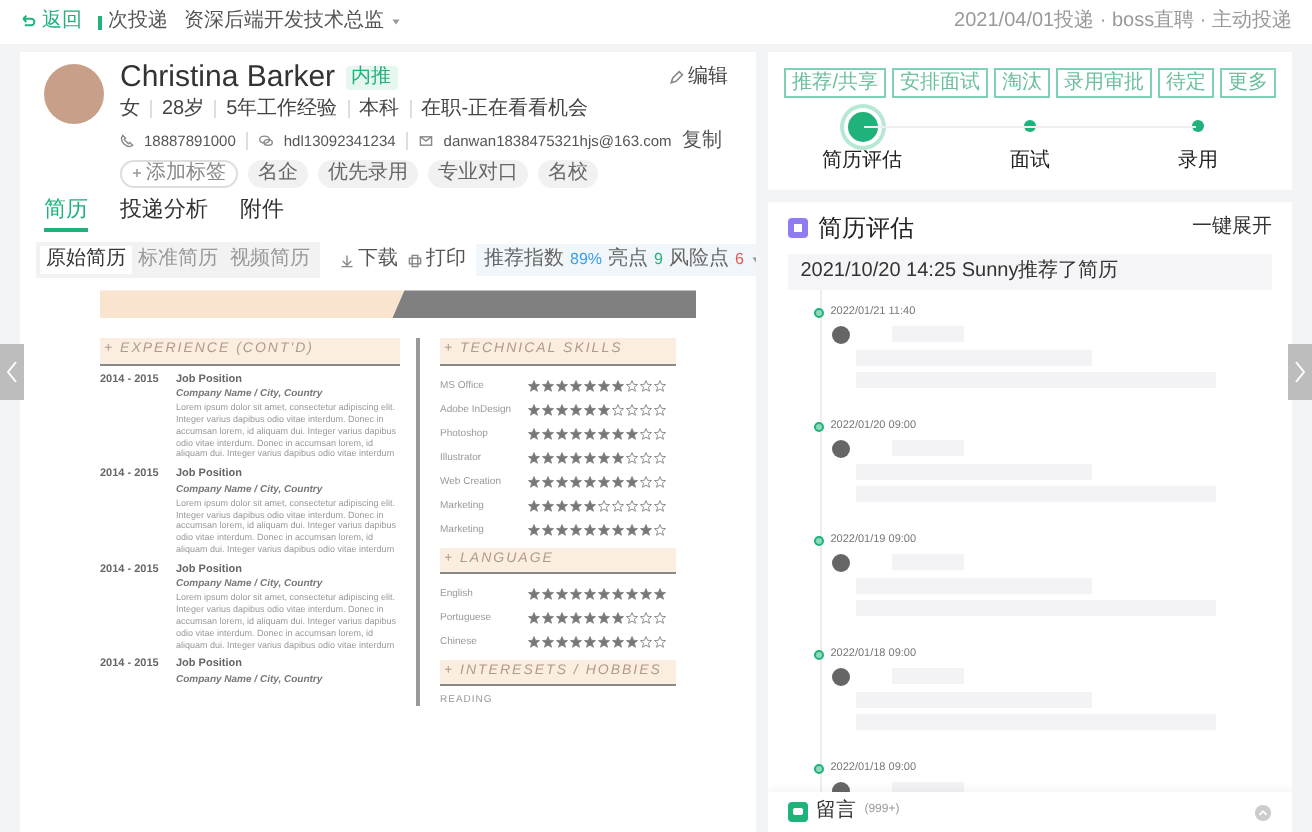 The height and width of the screenshot is (832, 1312). Describe the element at coordinates (676, 77) in the screenshot. I see `pencil-icon` at that location.